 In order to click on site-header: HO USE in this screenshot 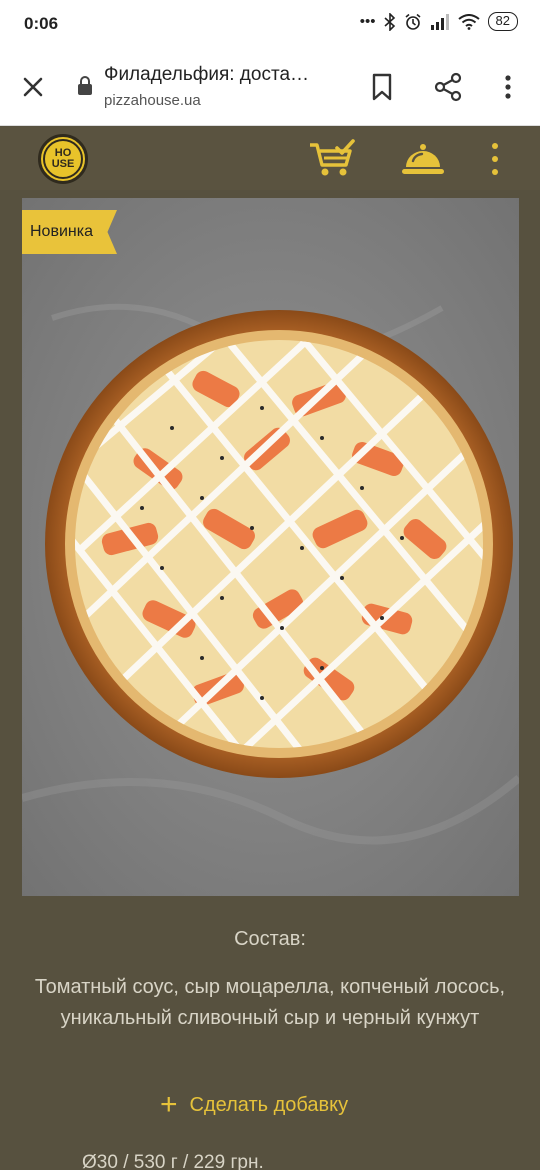, I will do `click(270, 158)`.